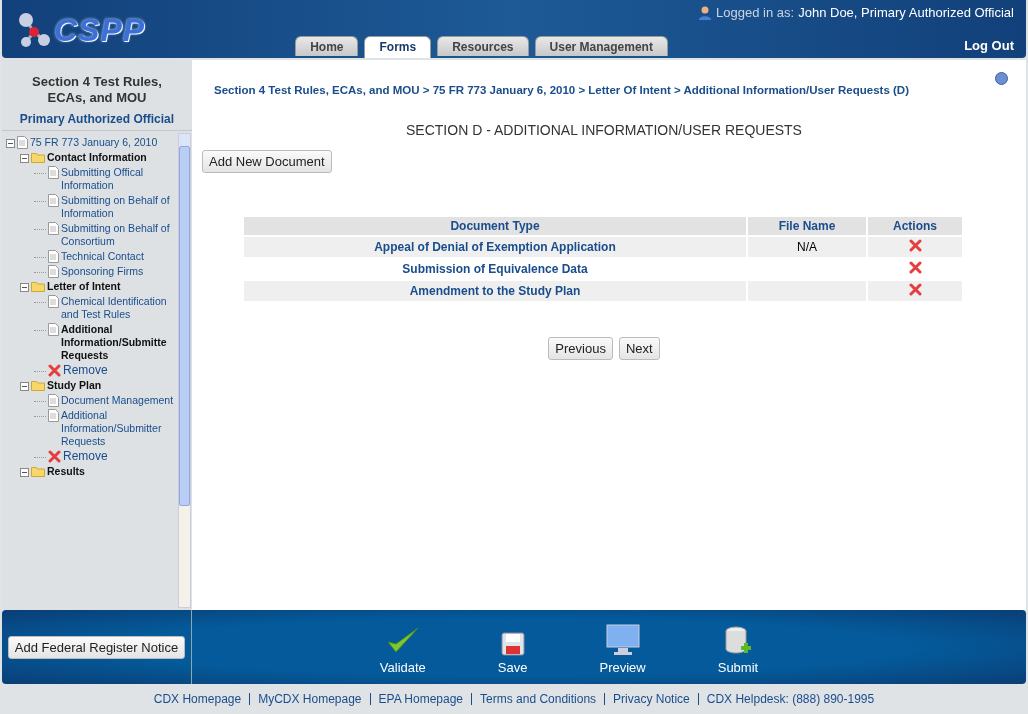 The width and height of the screenshot is (1028, 714). What do you see at coordinates (483, 46) in the screenshot?
I see `nav-tab: Resources` at bounding box center [483, 46].